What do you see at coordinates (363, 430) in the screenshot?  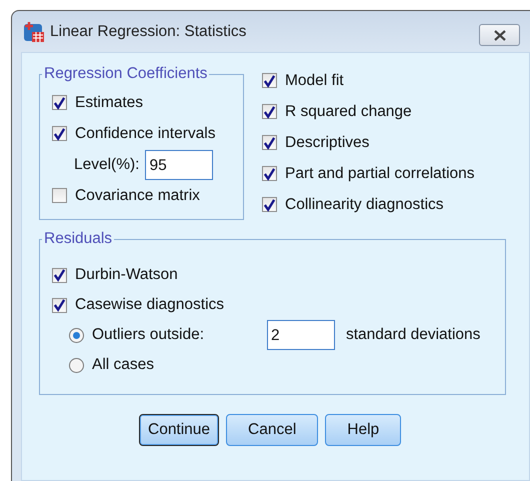 I see `dialog-button: Help` at bounding box center [363, 430].